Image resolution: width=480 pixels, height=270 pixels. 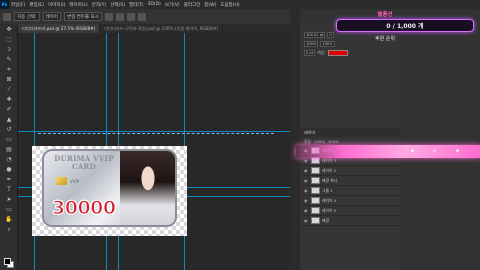 I want to click on stamp-tool-icon: ▲, so click(x=9, y=120).